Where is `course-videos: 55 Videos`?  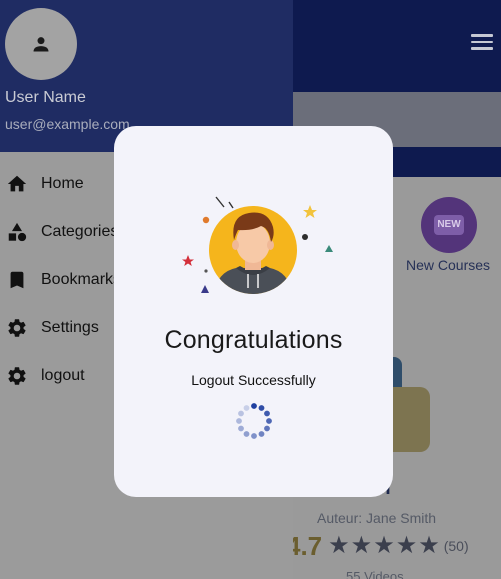 course-videos: 55 Videos is located at coordinates (375, 574).